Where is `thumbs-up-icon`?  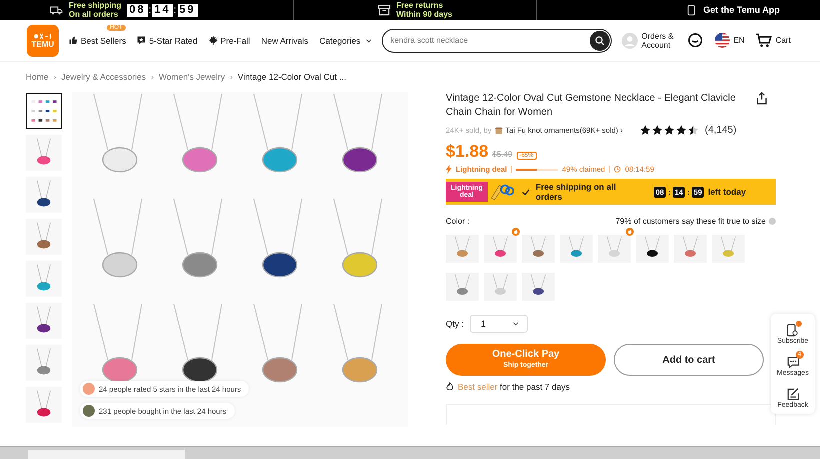 thumbs-up-icon is located at coordinates (73, 40).